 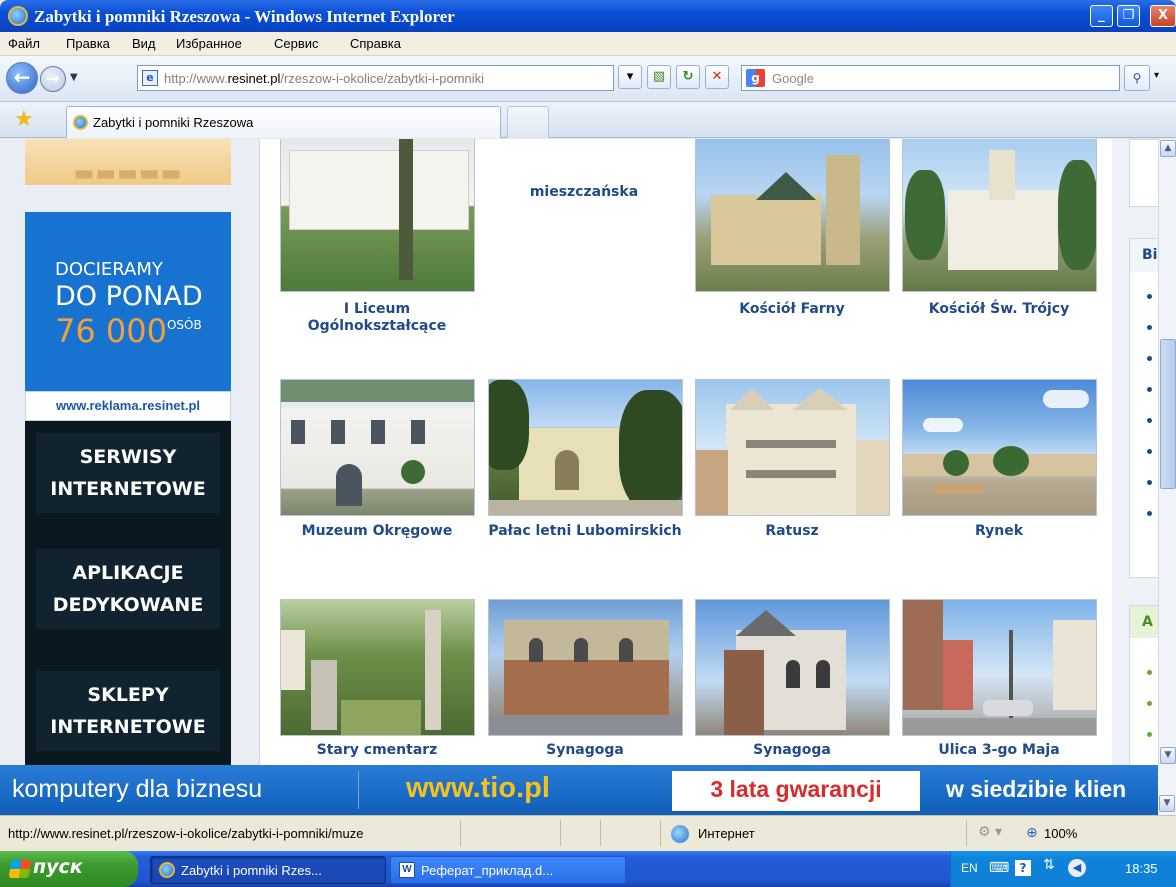 What do you see at coordinates (1156, 75) in the screenshot?
I see `search-options-icon: ▾` at bounding box center [1156, 75].